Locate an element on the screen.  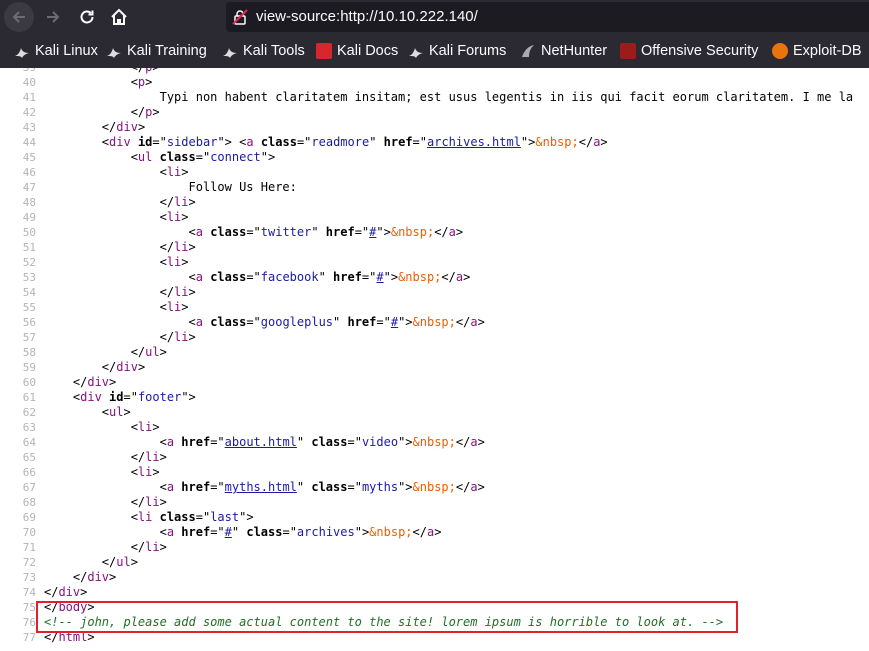
bookmark-label: Kali Tools is located at coordinates (274, 51).